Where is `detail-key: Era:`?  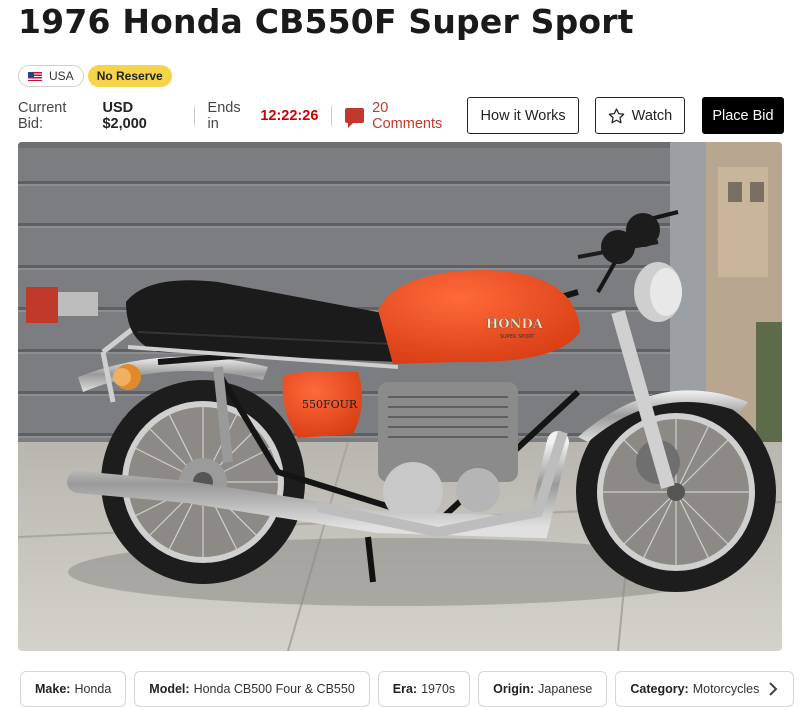
detail-key: Era: is located at coordinates (405, 689).